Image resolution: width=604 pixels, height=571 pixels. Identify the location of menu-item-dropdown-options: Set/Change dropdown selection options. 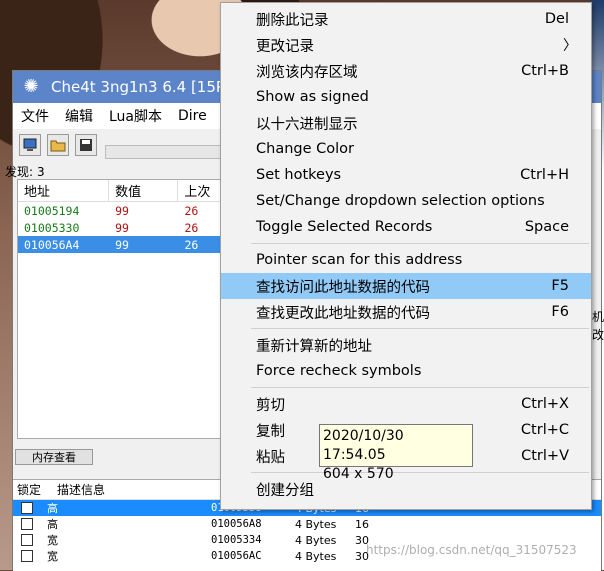
(406, 201).